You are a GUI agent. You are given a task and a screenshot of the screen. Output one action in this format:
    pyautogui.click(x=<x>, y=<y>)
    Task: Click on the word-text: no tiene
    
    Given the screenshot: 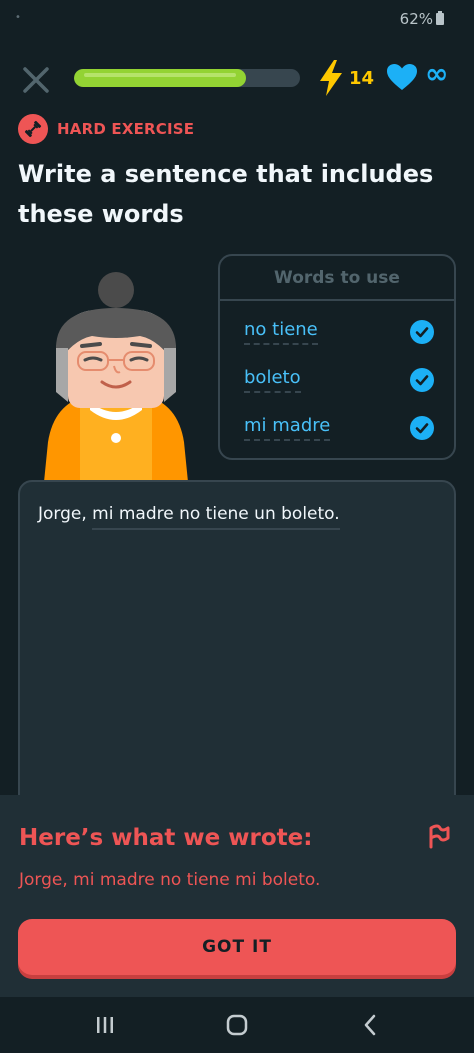 What is the action you would take?
    pyautogui.click(x=281, y=332)
    